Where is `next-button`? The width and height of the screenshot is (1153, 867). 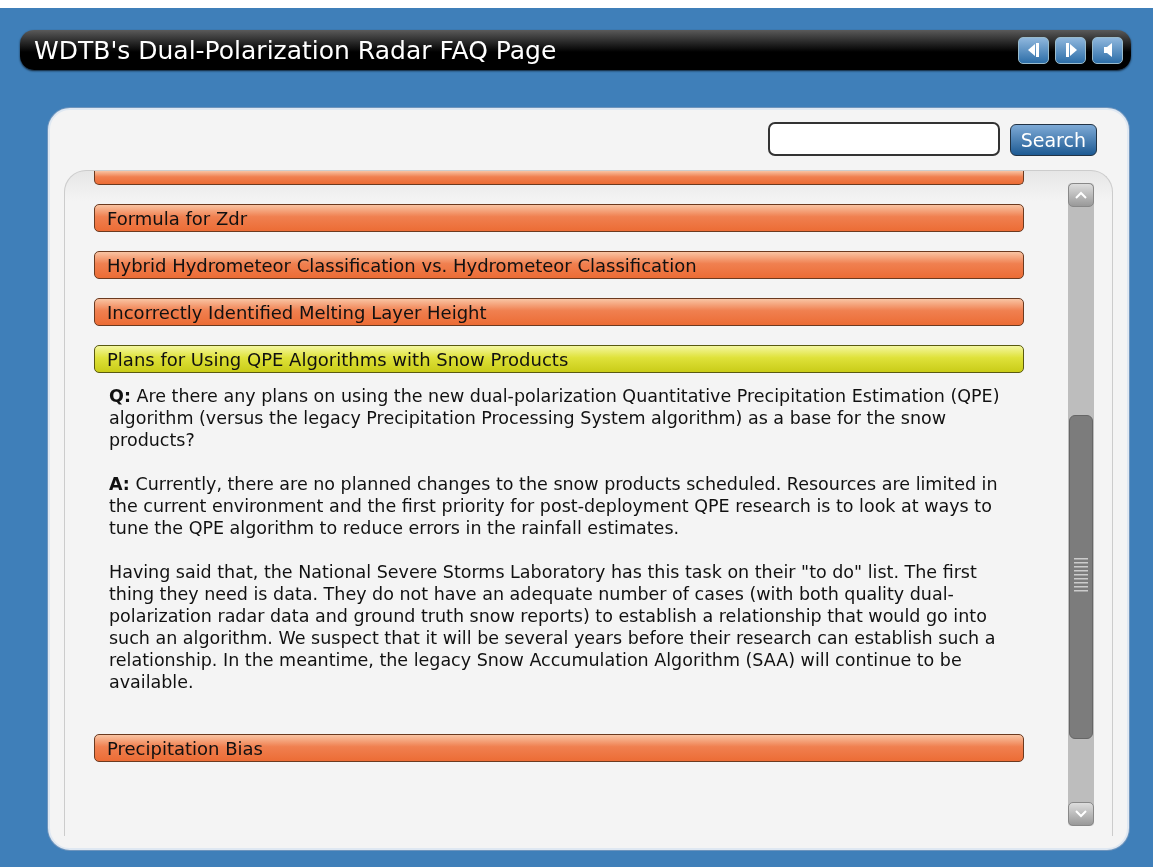 next-button is located at coordinates (1070, 50).